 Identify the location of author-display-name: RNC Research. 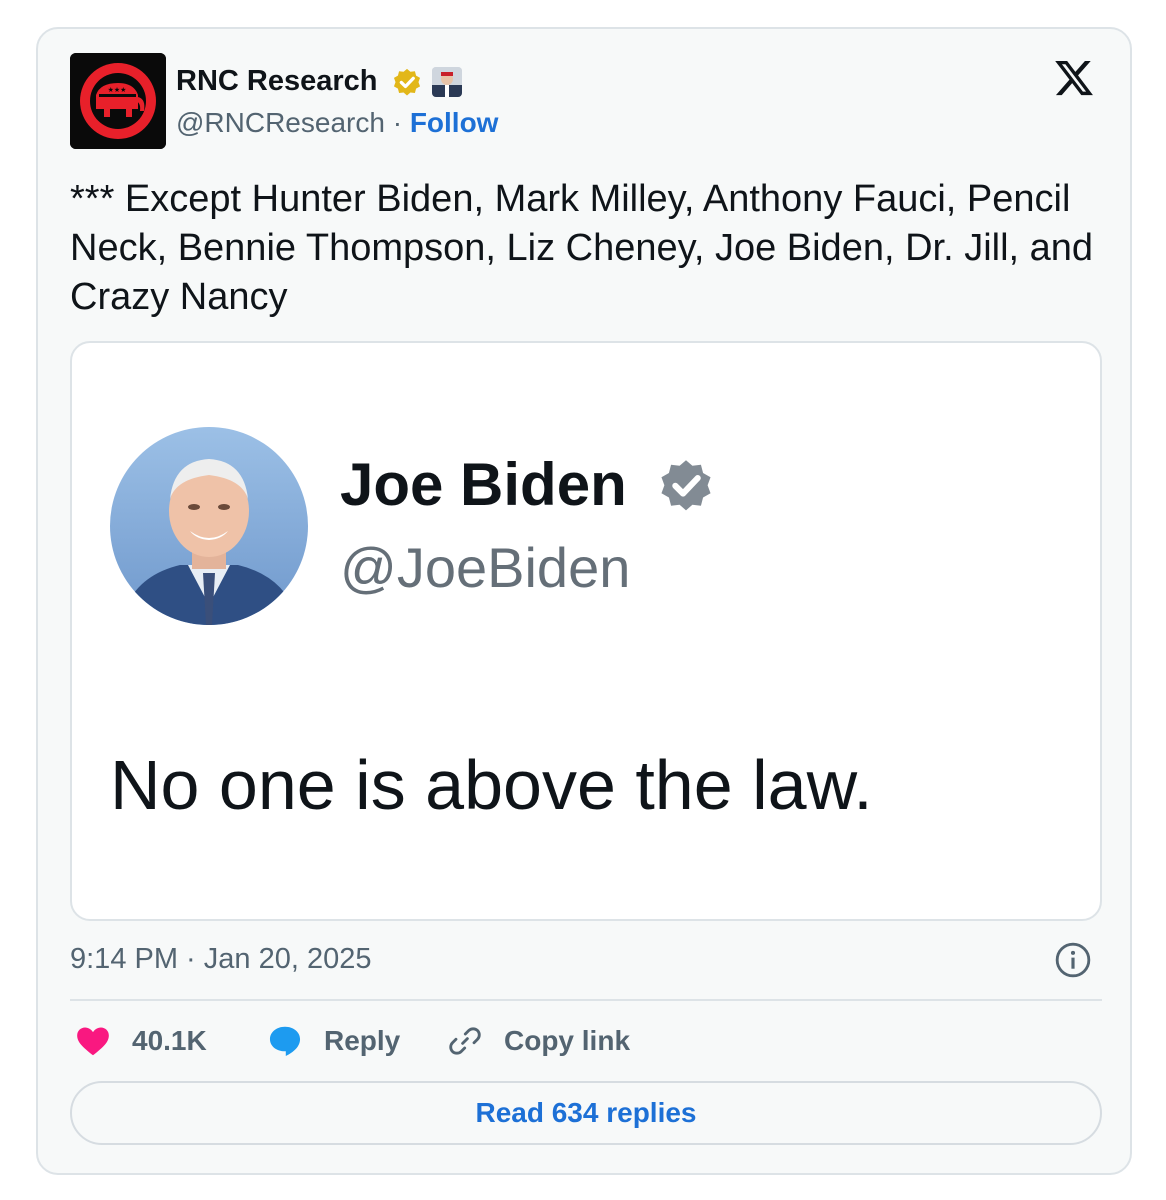
(276, 81).